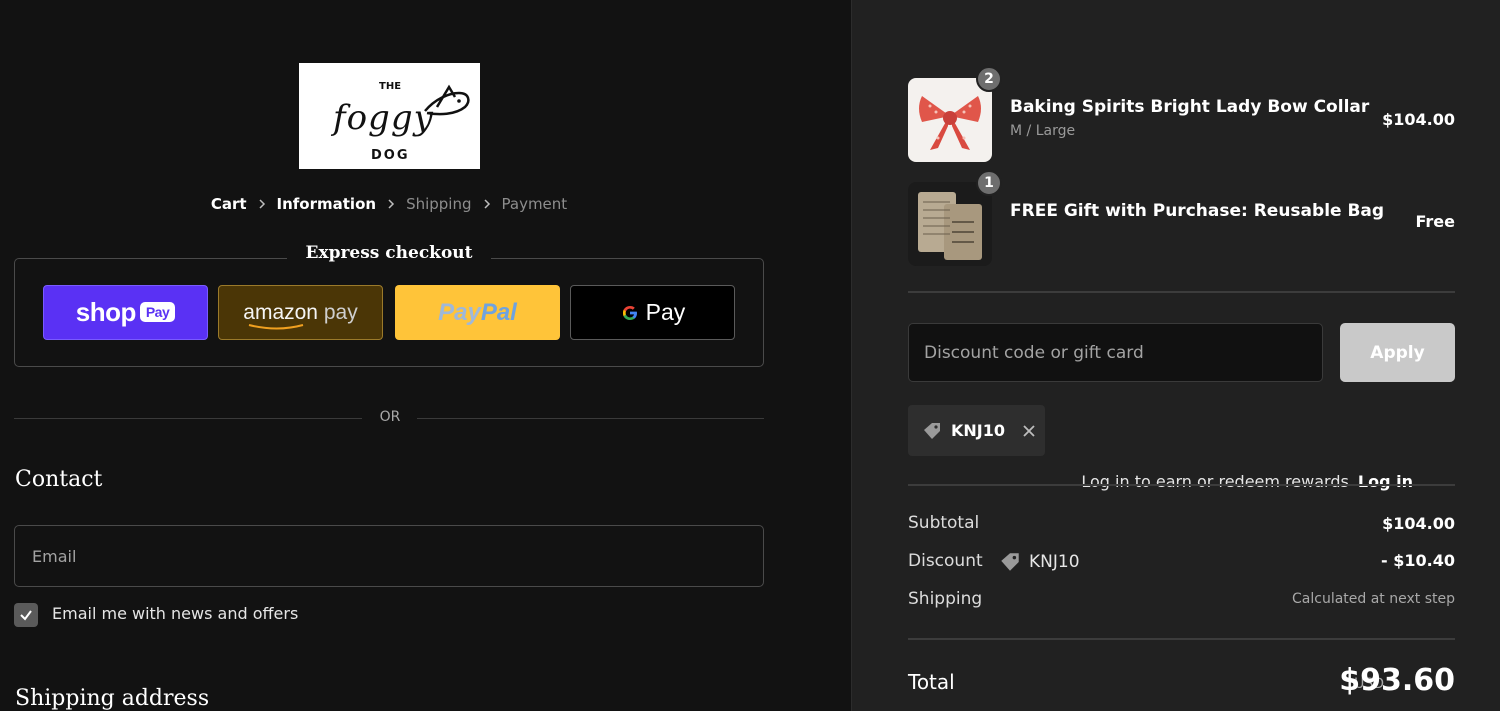 Image resolution: width=1500 pixels, height=711 pixels. I want to click on shop-pay-logo: shop Pay, so click(126, 312).